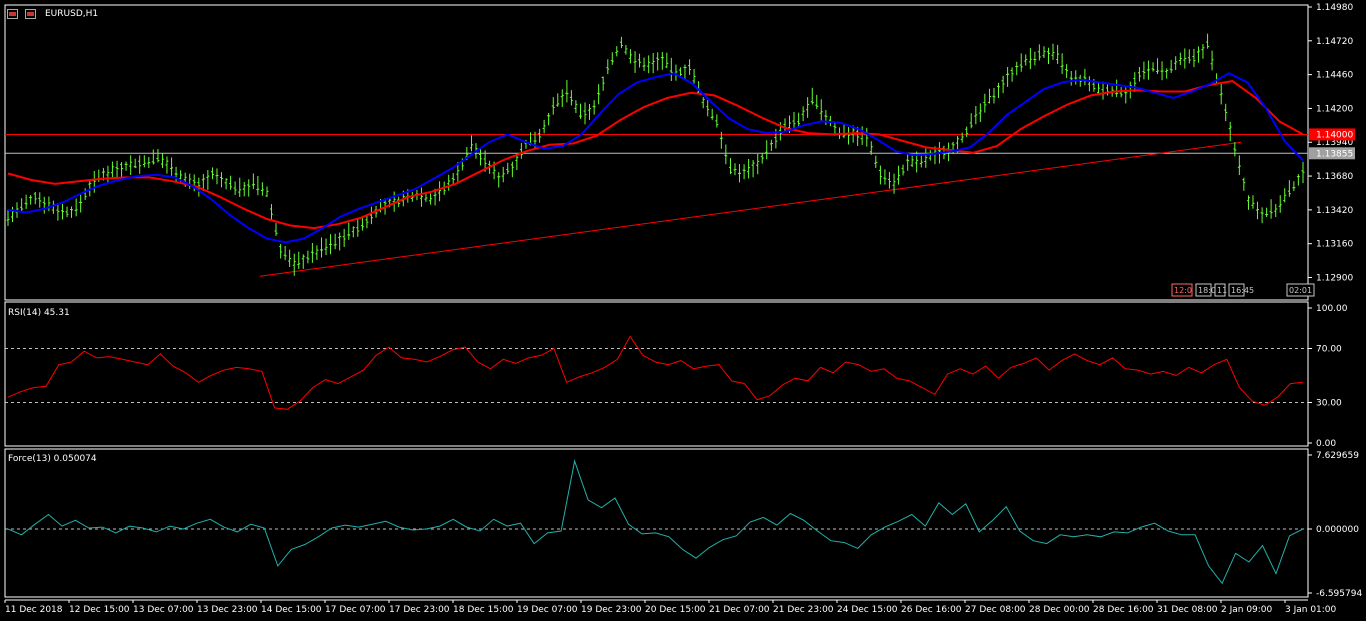 This screenshot has height=621, width=1366. What do you see at coordinates (1326, 444) in the screenshot?
I see `rsi-tick-label: 0.00` at bounding box center [1326, 444].